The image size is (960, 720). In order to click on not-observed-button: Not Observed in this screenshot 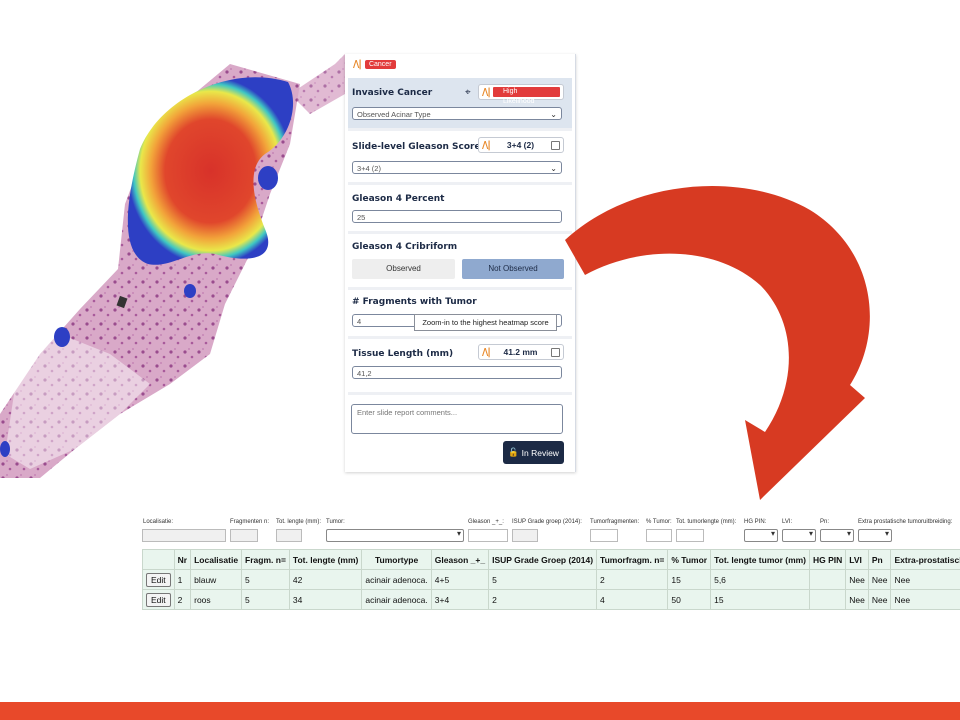, I will do `click(513, 269)`.